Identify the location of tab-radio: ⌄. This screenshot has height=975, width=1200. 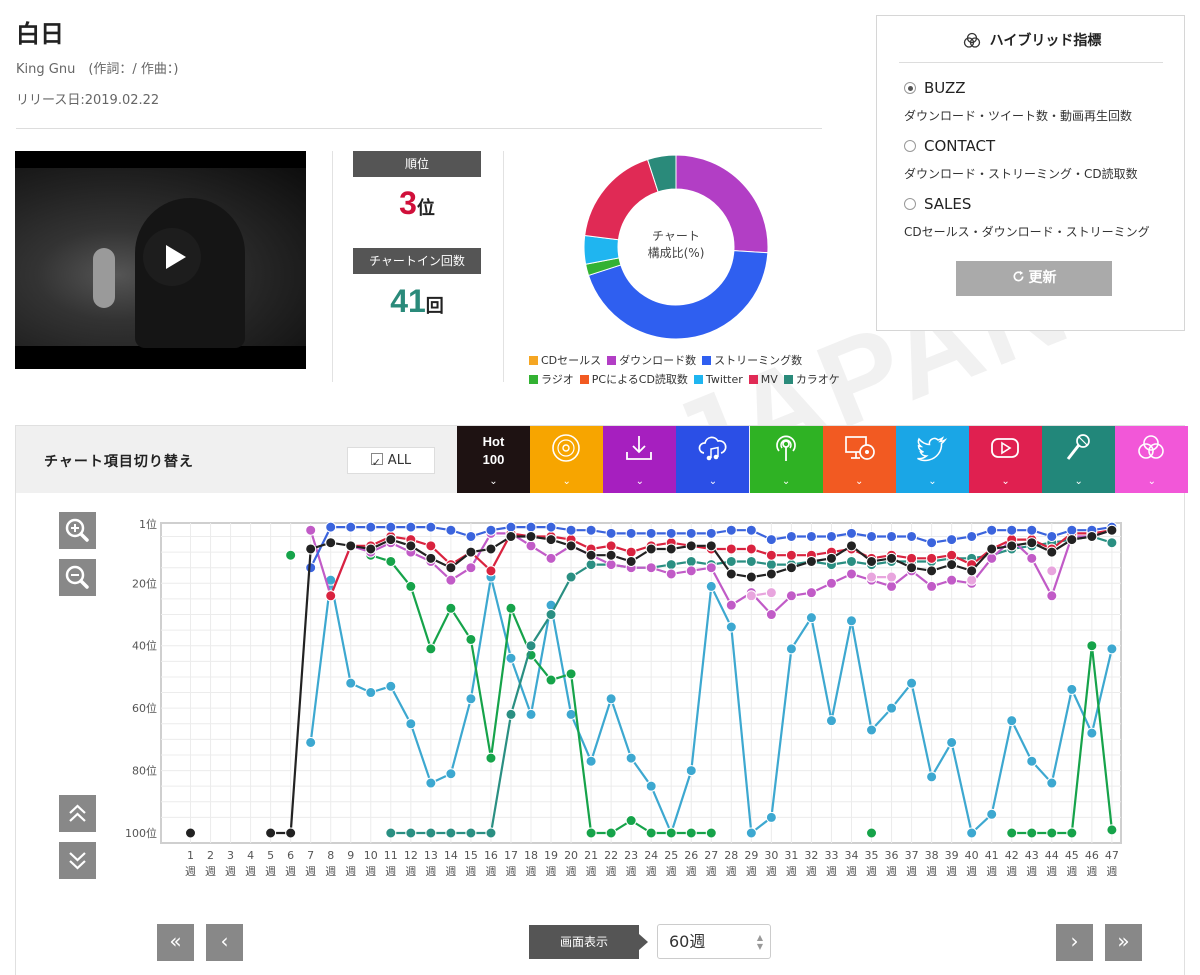
(786, 459).